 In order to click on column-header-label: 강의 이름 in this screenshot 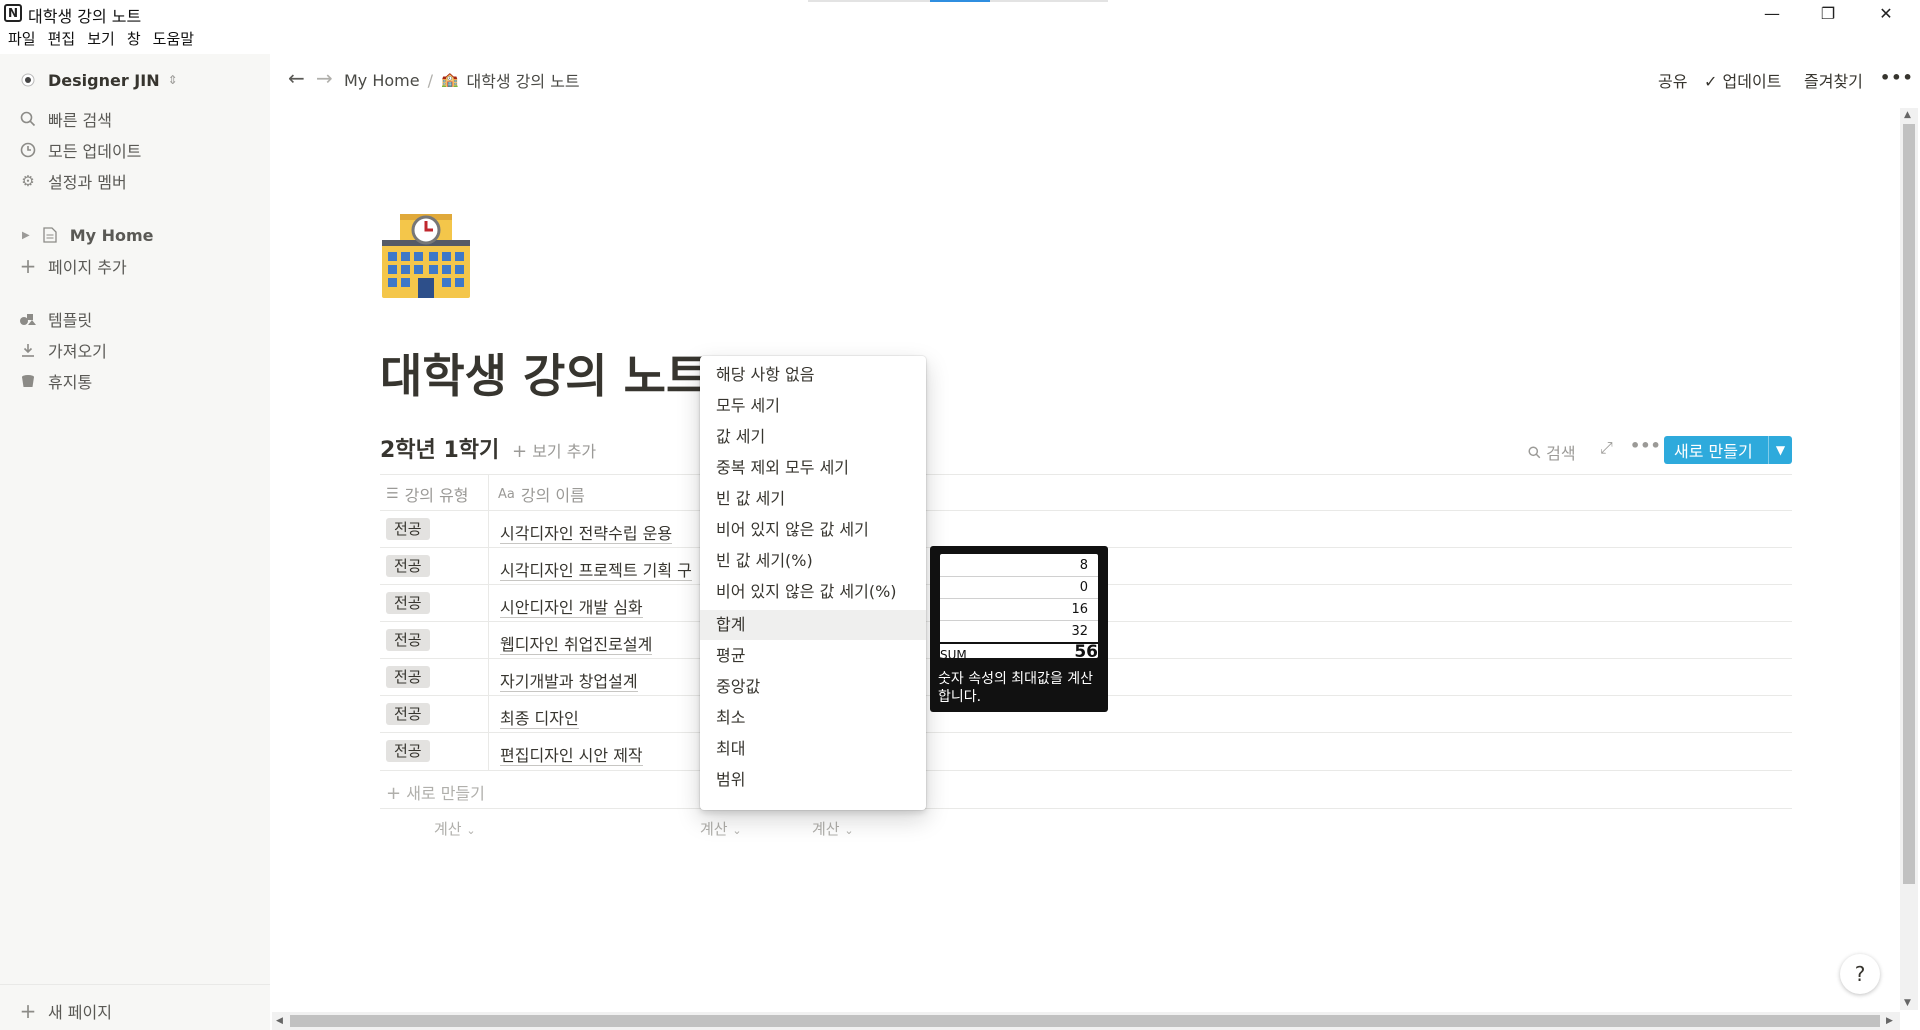, I will do `click(552, 495)`.